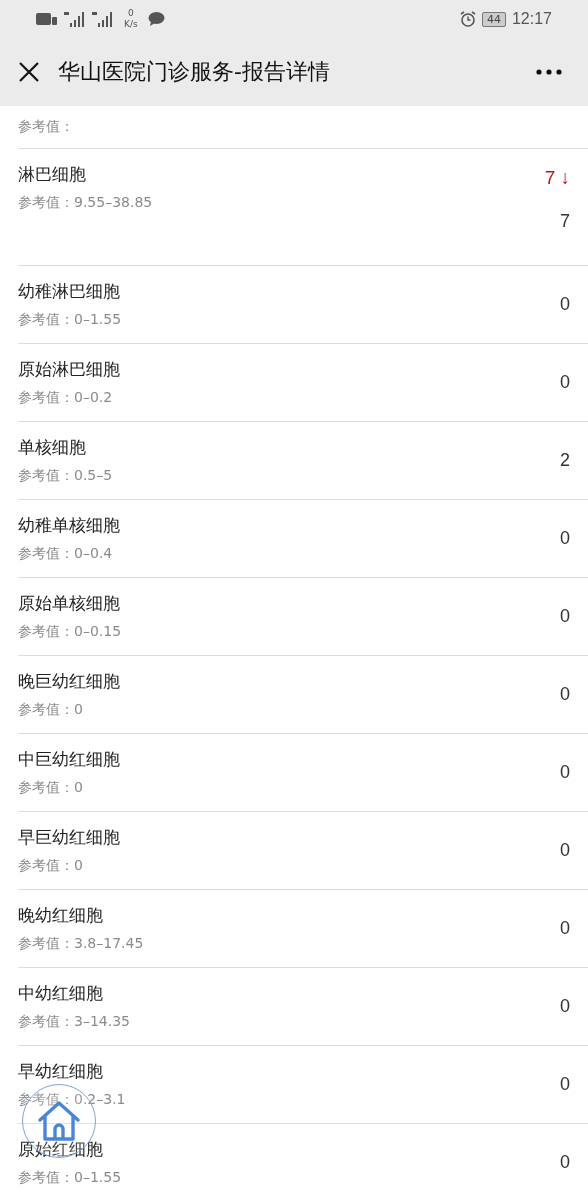 This screenshot has width=588, height=1200. I want to click on alarm-clock-icon, so click(467, 19).